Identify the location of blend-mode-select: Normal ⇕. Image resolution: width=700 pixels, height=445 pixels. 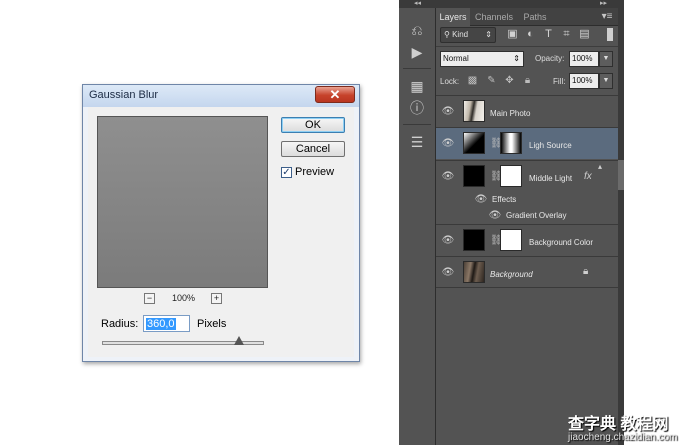
(482, 59).